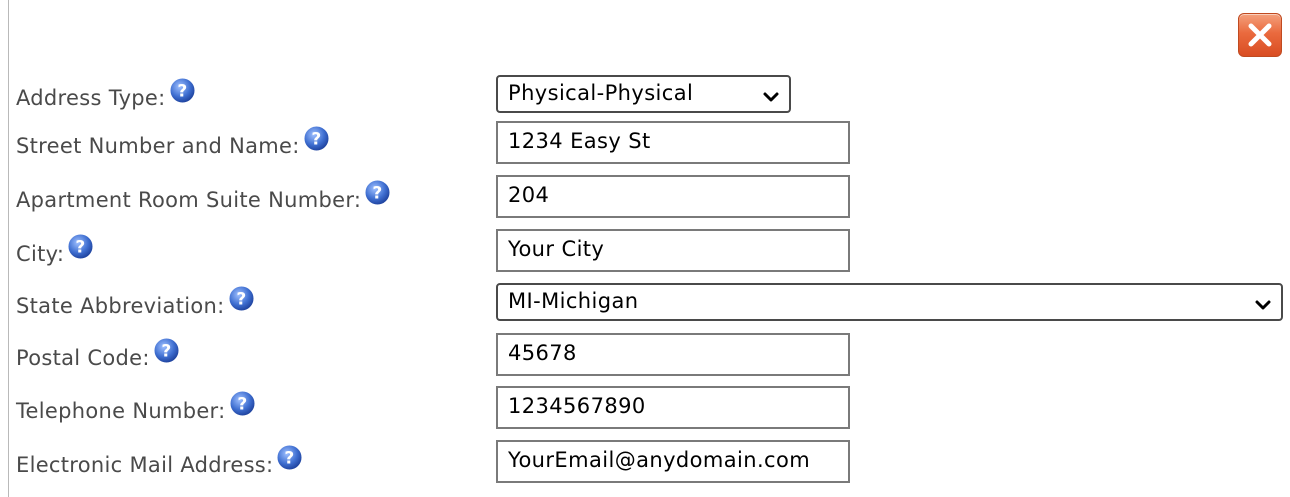 The image size is (1290, 497). I want to click on postal-code-row: Postal Code: ? 45678, so click(645, 356).